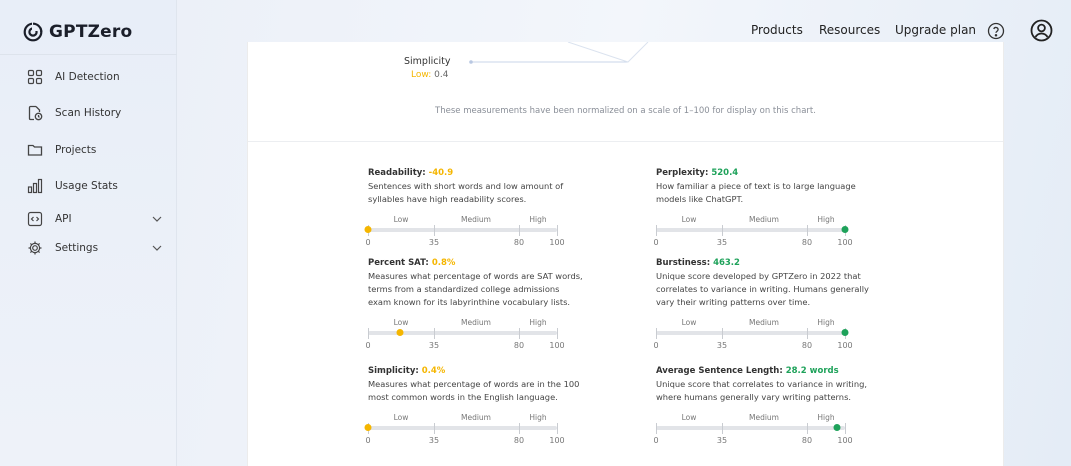 The height and width of the screenshot is (466, 1071). What do you see at coordinates (421, 75) in the screenshot?
I see `radar-axis-level: Low:` at bounding box center [421, 75].